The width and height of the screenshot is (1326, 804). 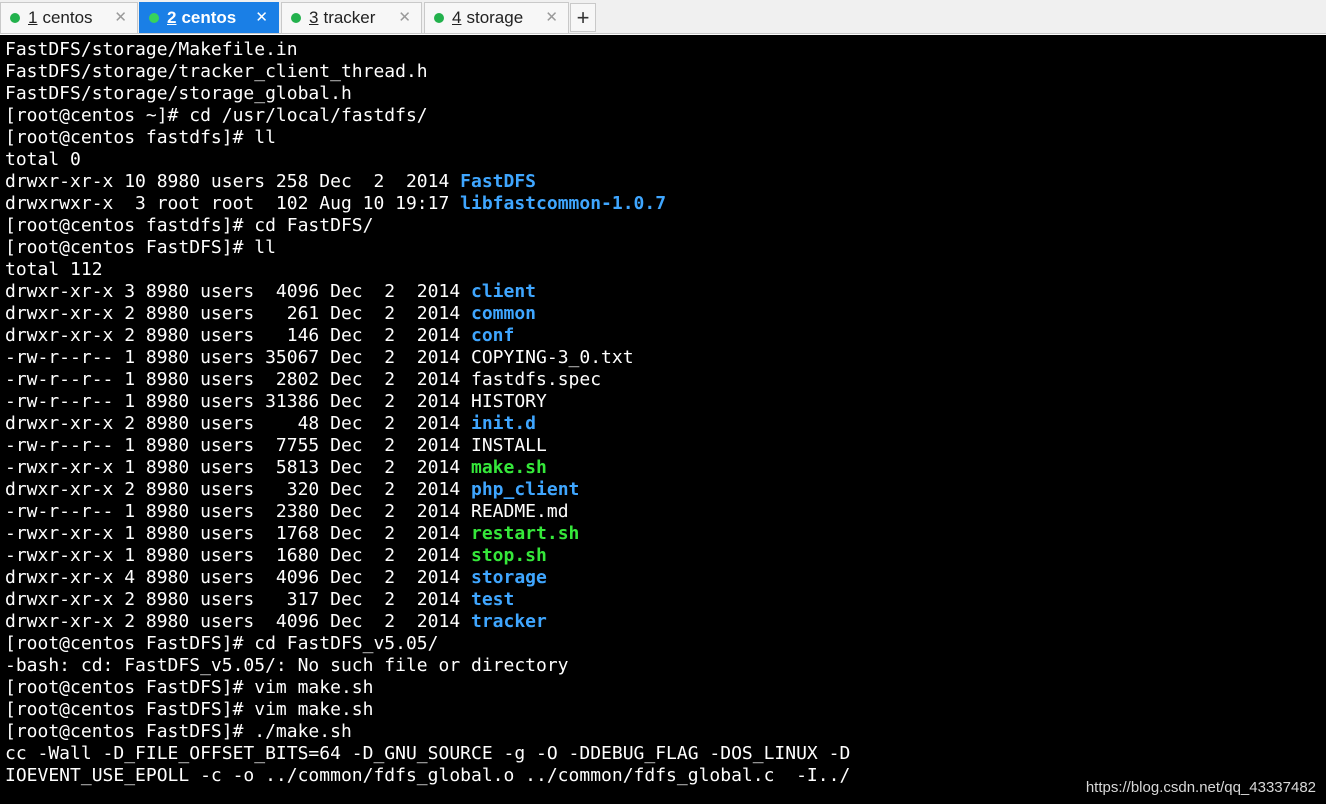 What do you see at coordinates (151, 49) in the screenshot?
I see `terminal-line-text: FastDFS/storage/Makefile.in` at bounding box center [151, 49].